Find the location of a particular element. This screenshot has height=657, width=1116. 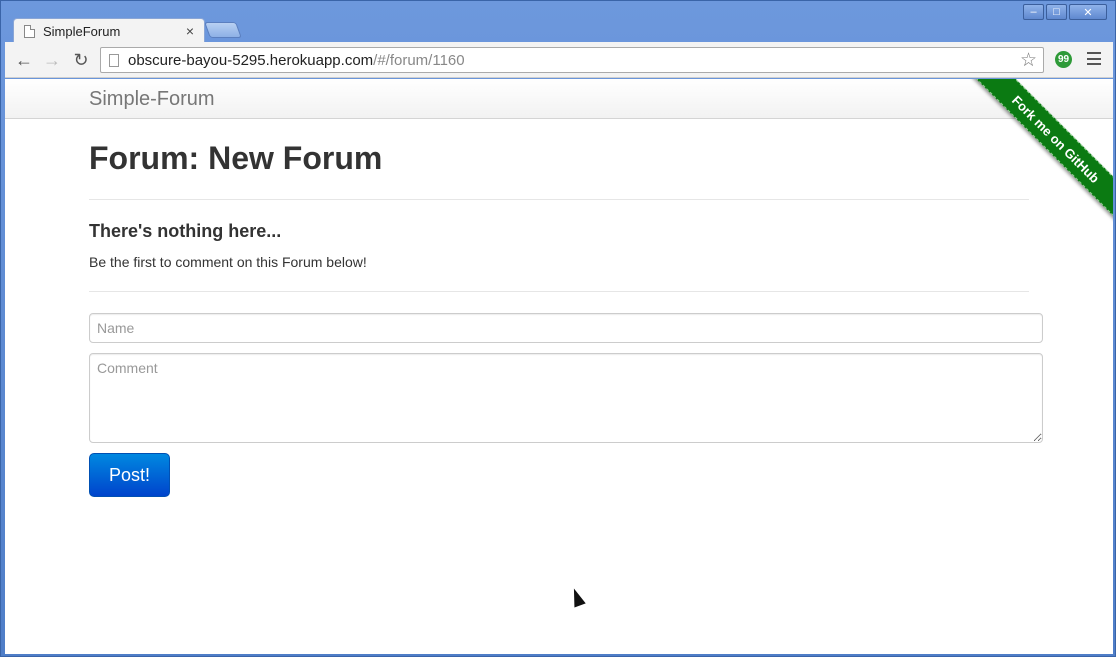

maximize-button: □ is located at coordinates (1056, 12).